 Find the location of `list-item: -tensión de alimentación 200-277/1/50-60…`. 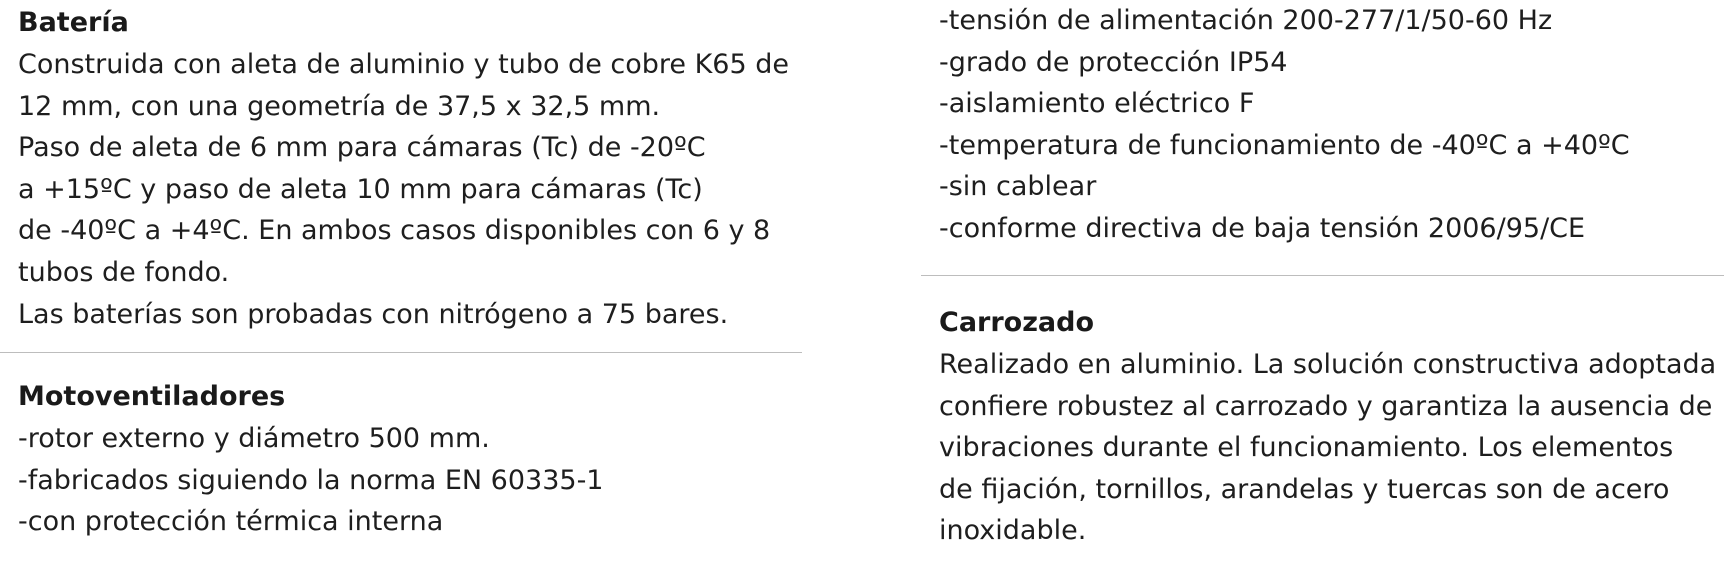

list-item: -tensión de alimentación 200-277/1/50-60… is located at coordinates (1246, 20).